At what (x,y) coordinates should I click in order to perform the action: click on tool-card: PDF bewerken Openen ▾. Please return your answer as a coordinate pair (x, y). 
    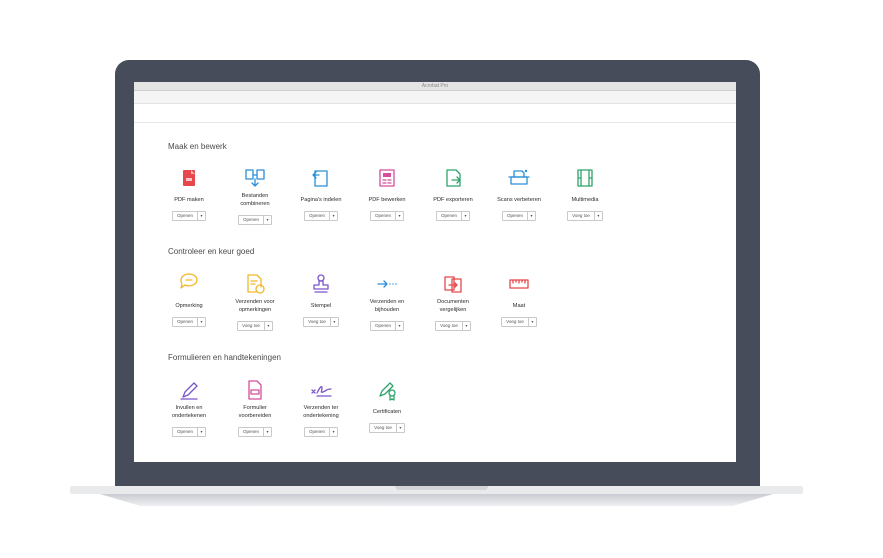
    Looking at the image, I should click on (387, 194).